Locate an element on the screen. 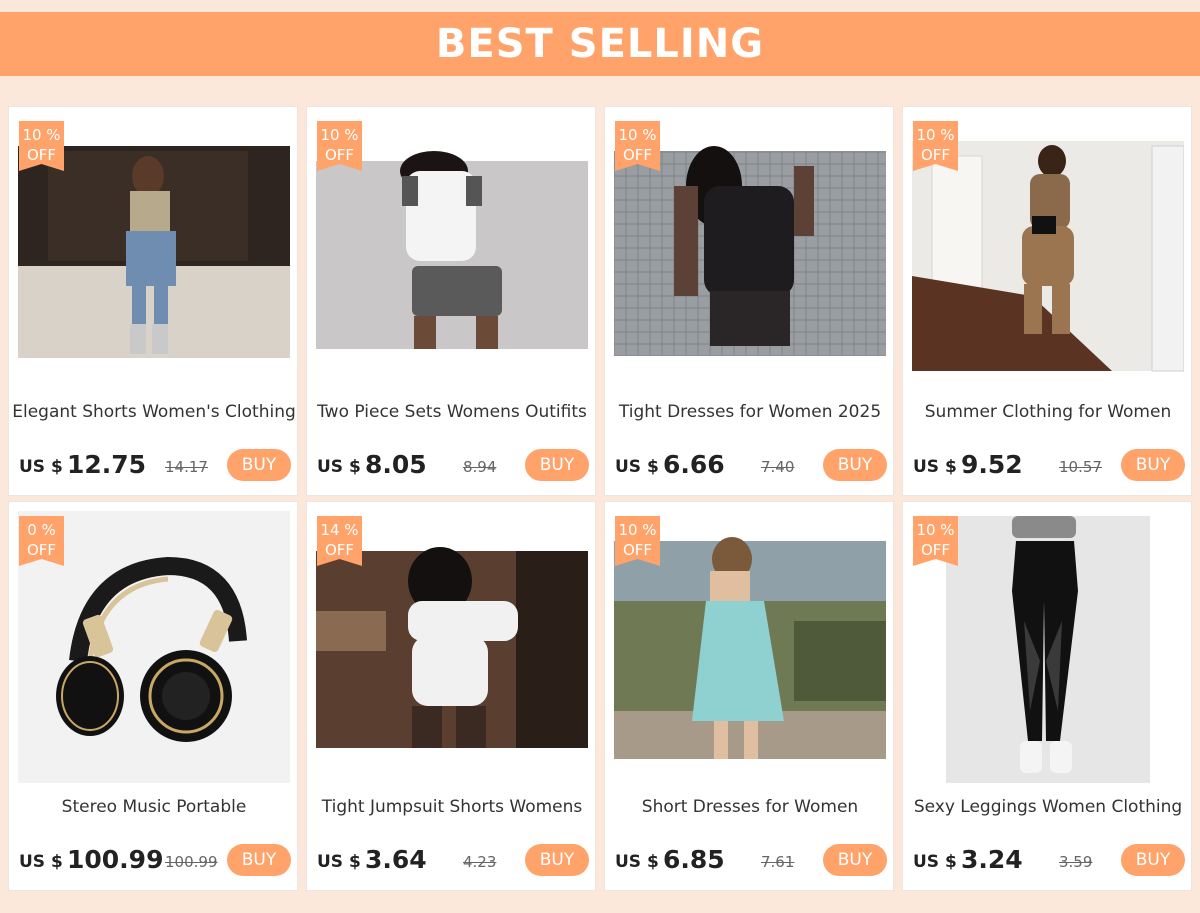 Image resolution: width=1200 pixels, height=913 pixels. discount-percent: 14 % is located at coordinates (339, 530).